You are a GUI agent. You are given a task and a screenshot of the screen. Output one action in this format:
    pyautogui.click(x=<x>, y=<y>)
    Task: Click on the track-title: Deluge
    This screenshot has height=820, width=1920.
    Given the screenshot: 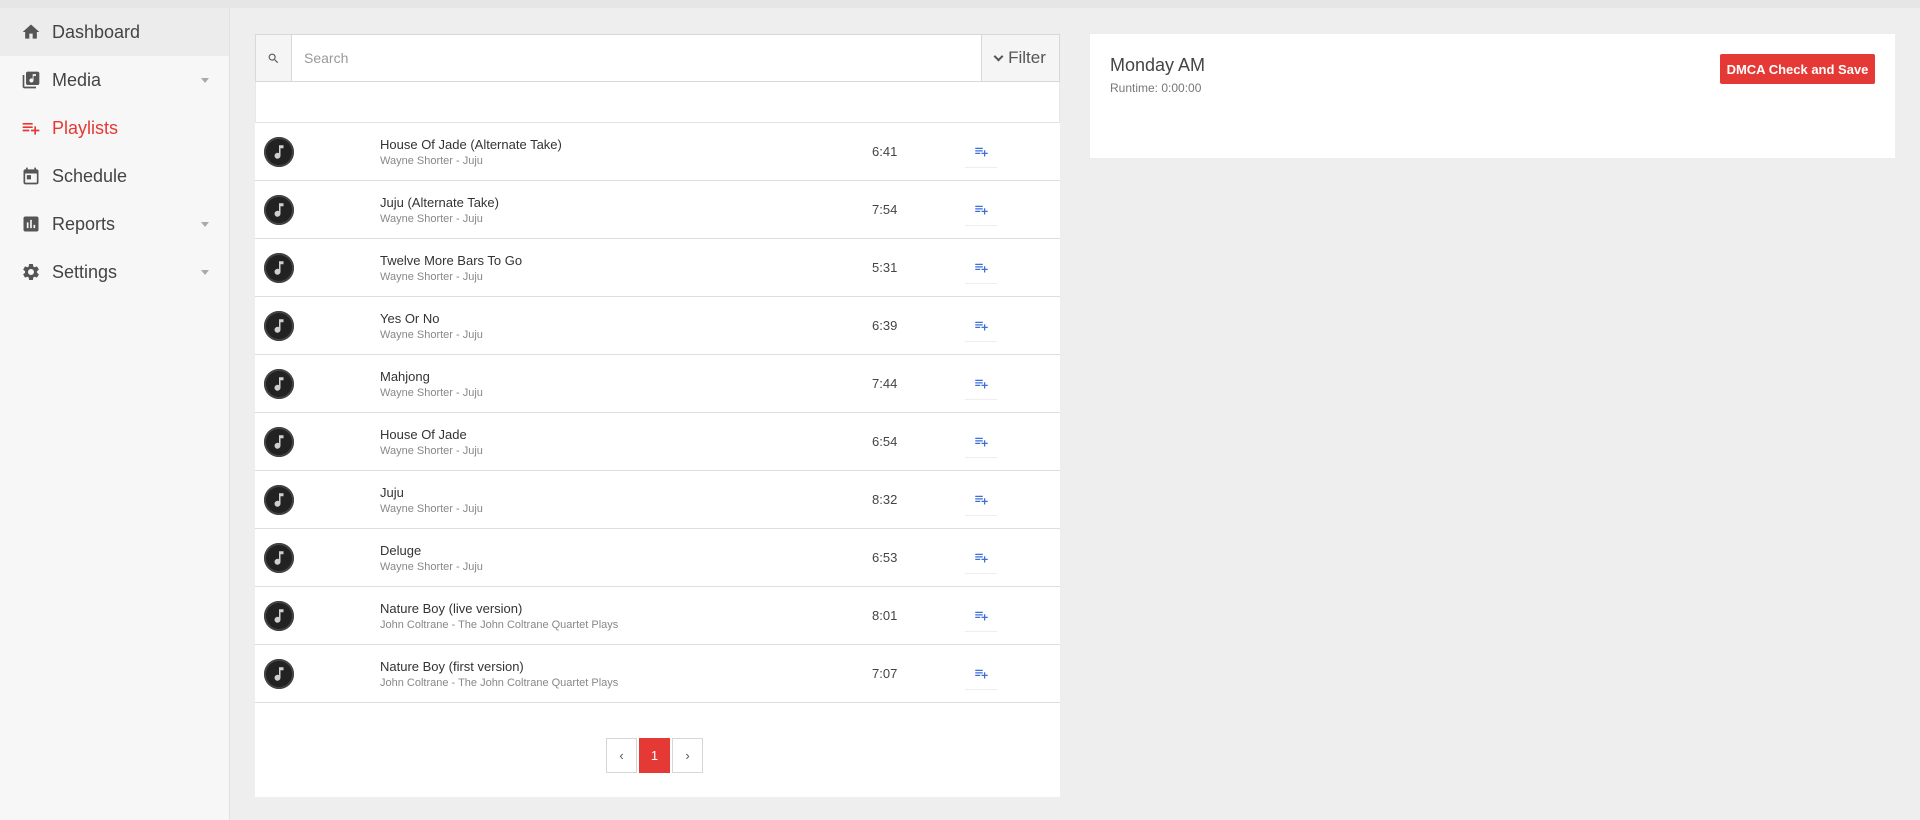 What is the action you would take?
    pyautogui.click(x=401, y=550)
    